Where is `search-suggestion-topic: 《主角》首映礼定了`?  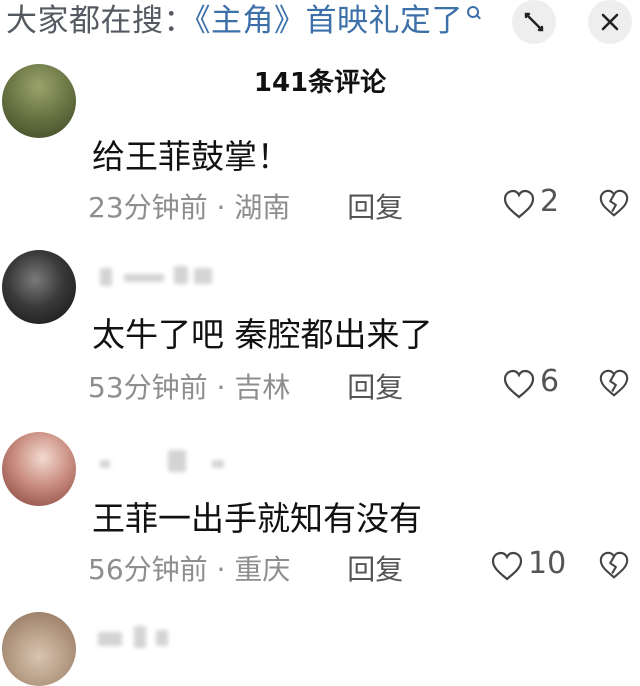
search-suggestion-topic: 《主角》首映礼定了 is located at coordinates (329, 21).